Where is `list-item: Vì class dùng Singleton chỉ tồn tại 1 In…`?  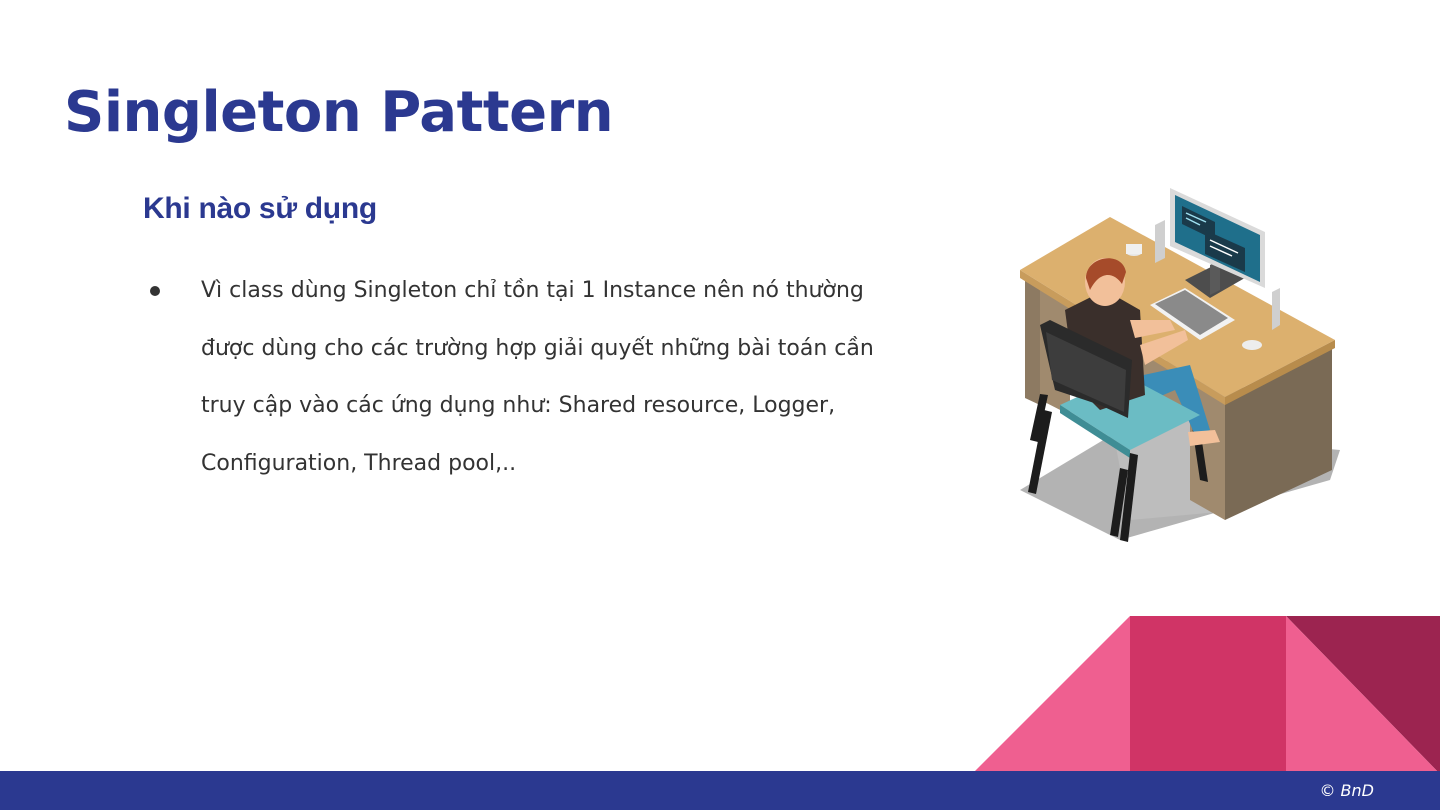
list-item: Vì class dùng Singleton chỉ tồn tại 1 In… is located at coordinates (530, 377).